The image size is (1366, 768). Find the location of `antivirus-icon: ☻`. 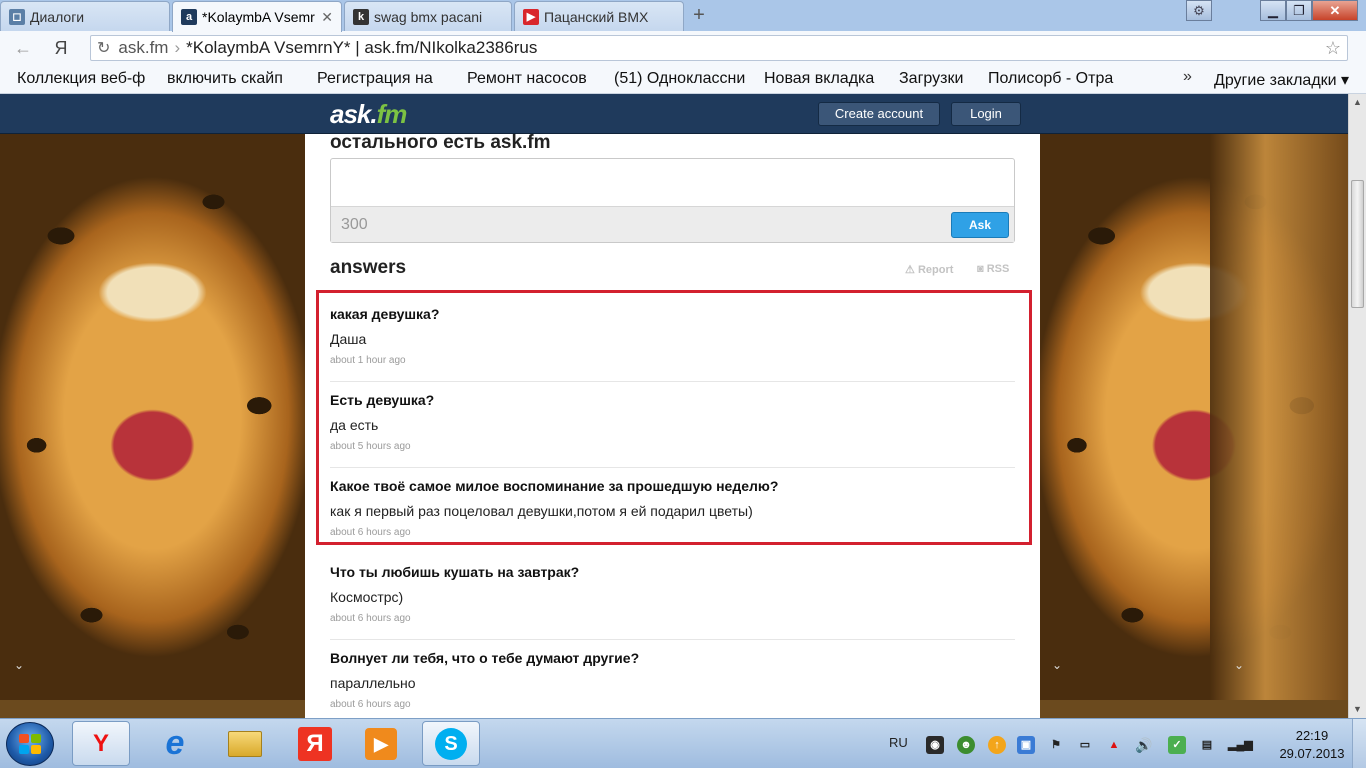

antivirus-icon: ☻ is located at coordinates (966, 745).